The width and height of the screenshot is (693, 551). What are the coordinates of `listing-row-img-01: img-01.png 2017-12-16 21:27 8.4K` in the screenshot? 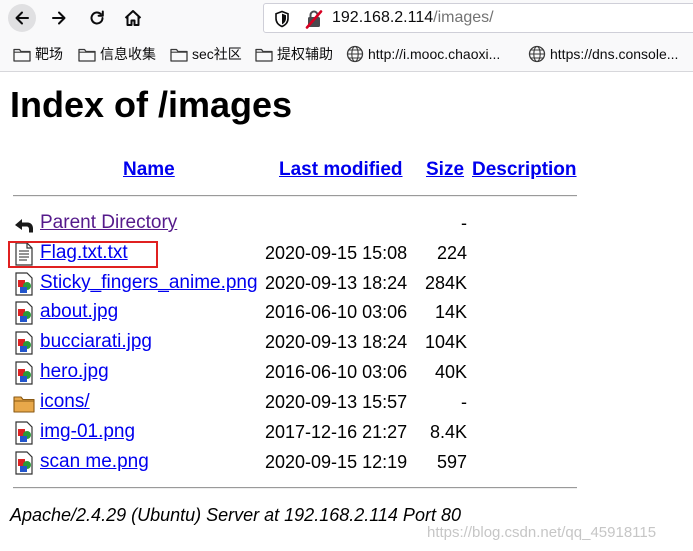 It's located at (346, 433).